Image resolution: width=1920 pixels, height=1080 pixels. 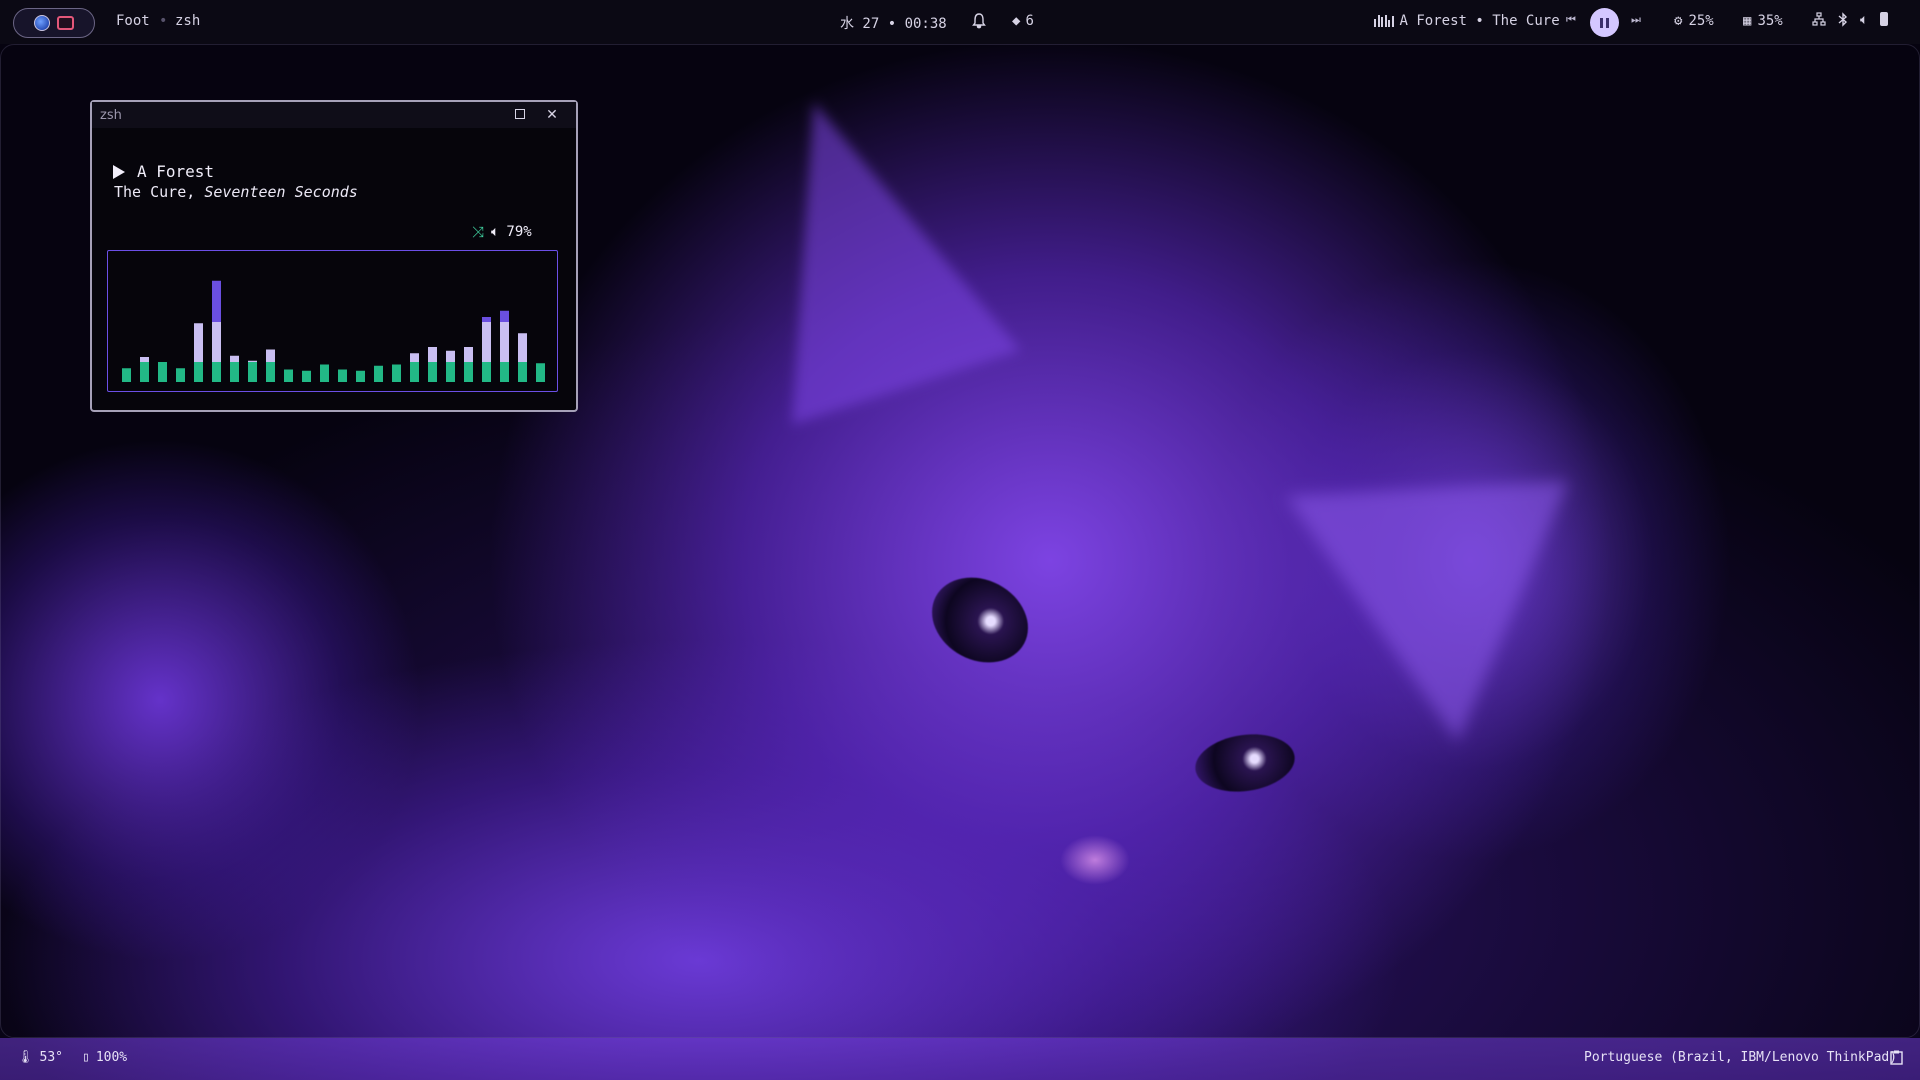 I want to click on memory-icon: ▦, so click(x=1747, y=21).